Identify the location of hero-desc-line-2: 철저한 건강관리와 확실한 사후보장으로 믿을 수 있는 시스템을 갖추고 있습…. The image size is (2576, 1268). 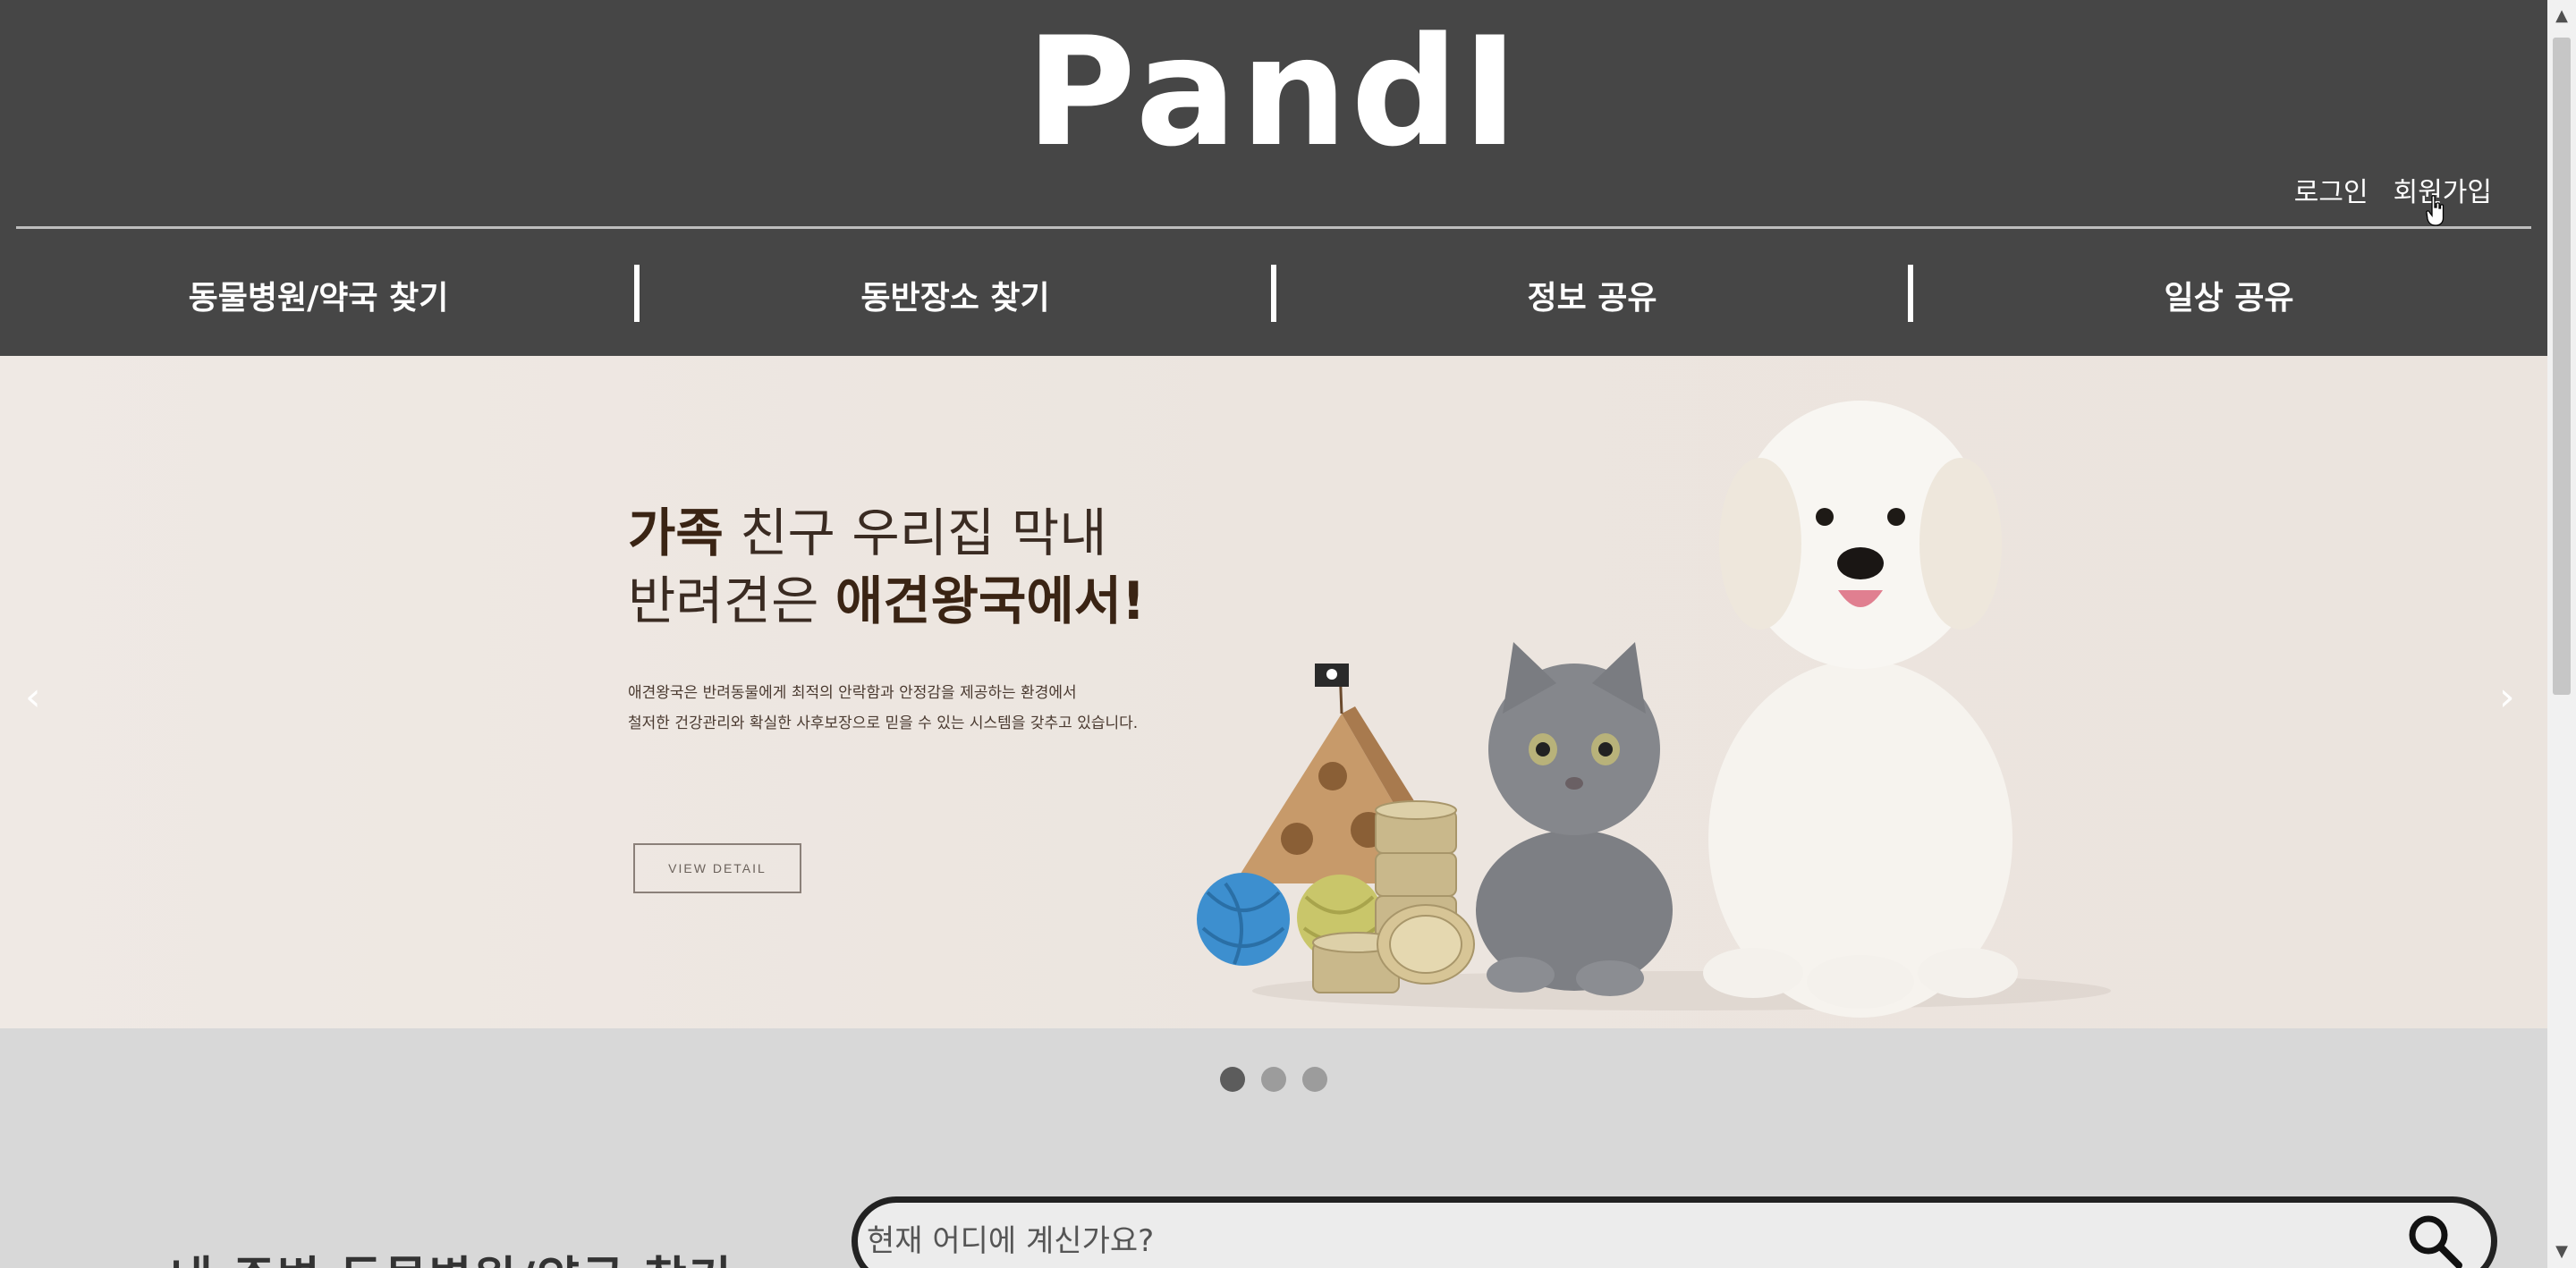
(883, 723).